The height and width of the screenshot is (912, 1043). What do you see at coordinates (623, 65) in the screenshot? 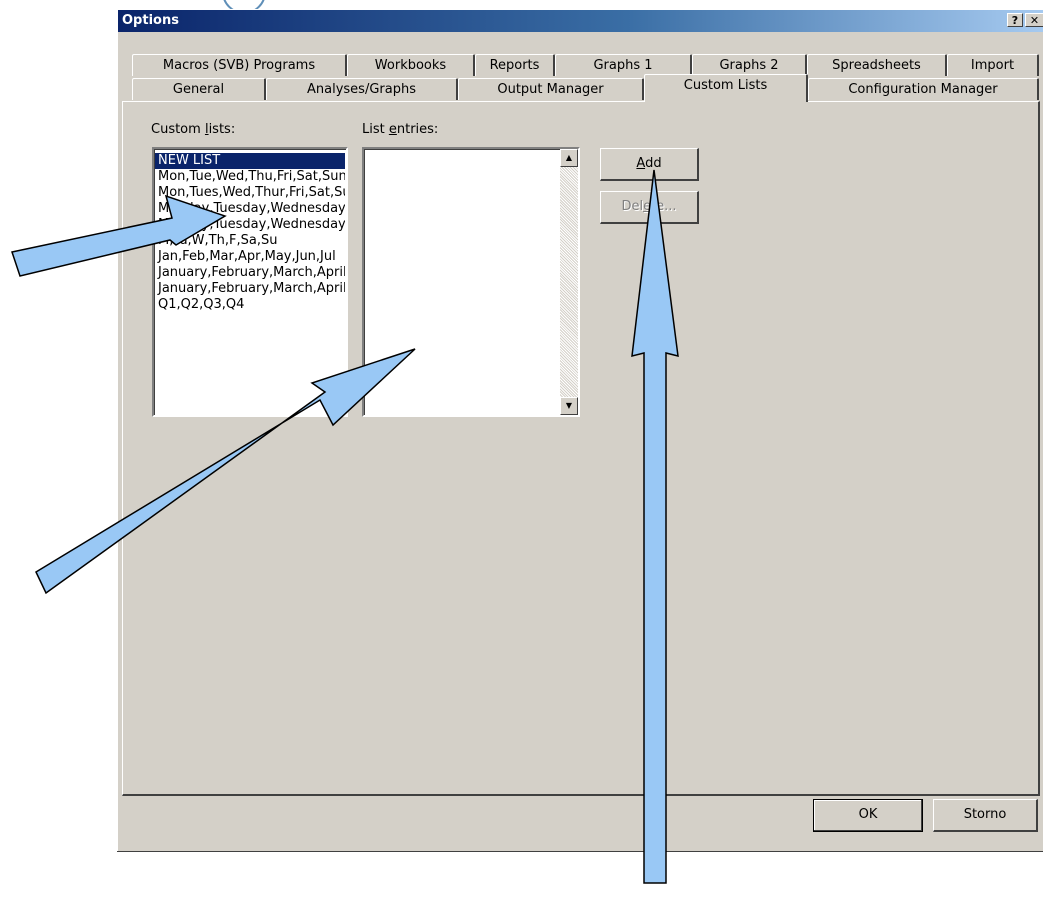
I see `tab-graphs-1: Graphs 1` at bounding box center [623, 65].